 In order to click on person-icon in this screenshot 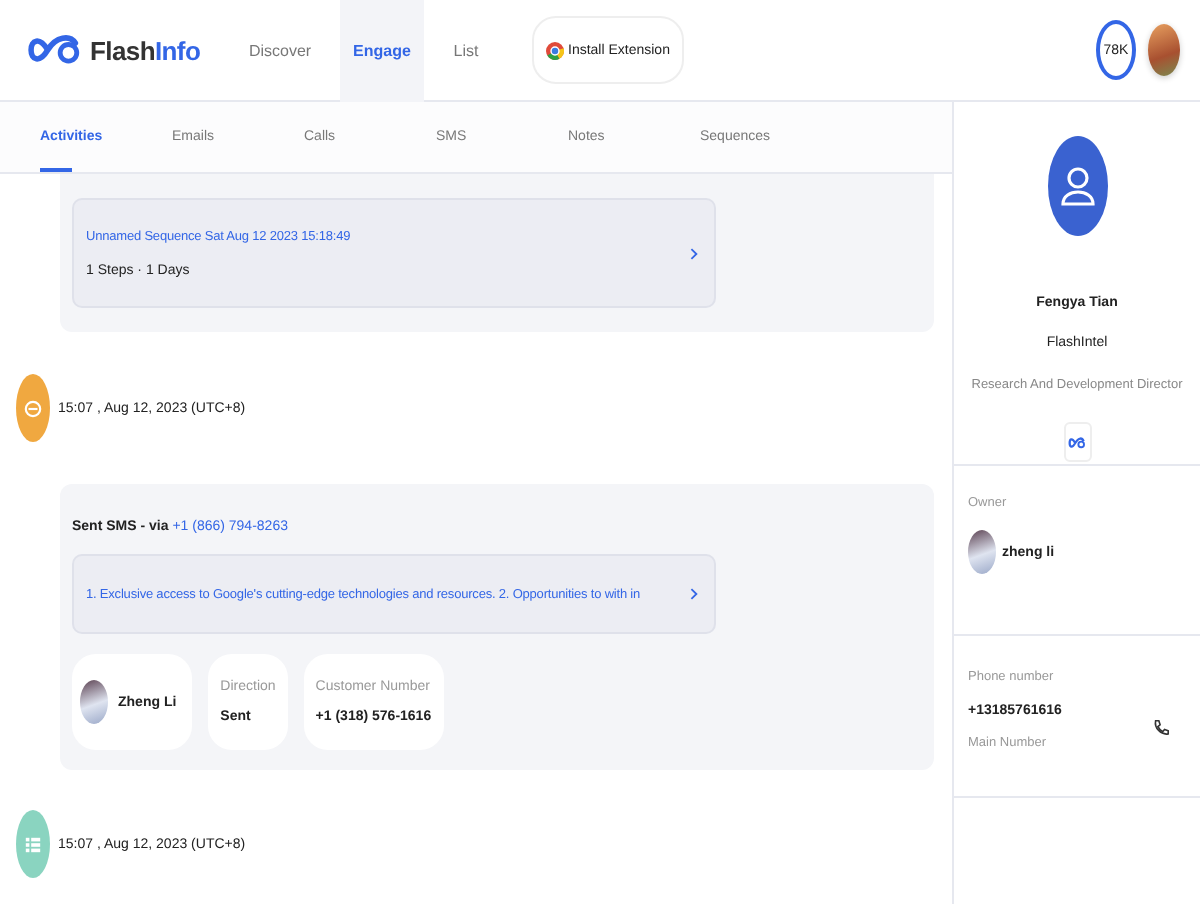, I will do `click(1077, 186)`.